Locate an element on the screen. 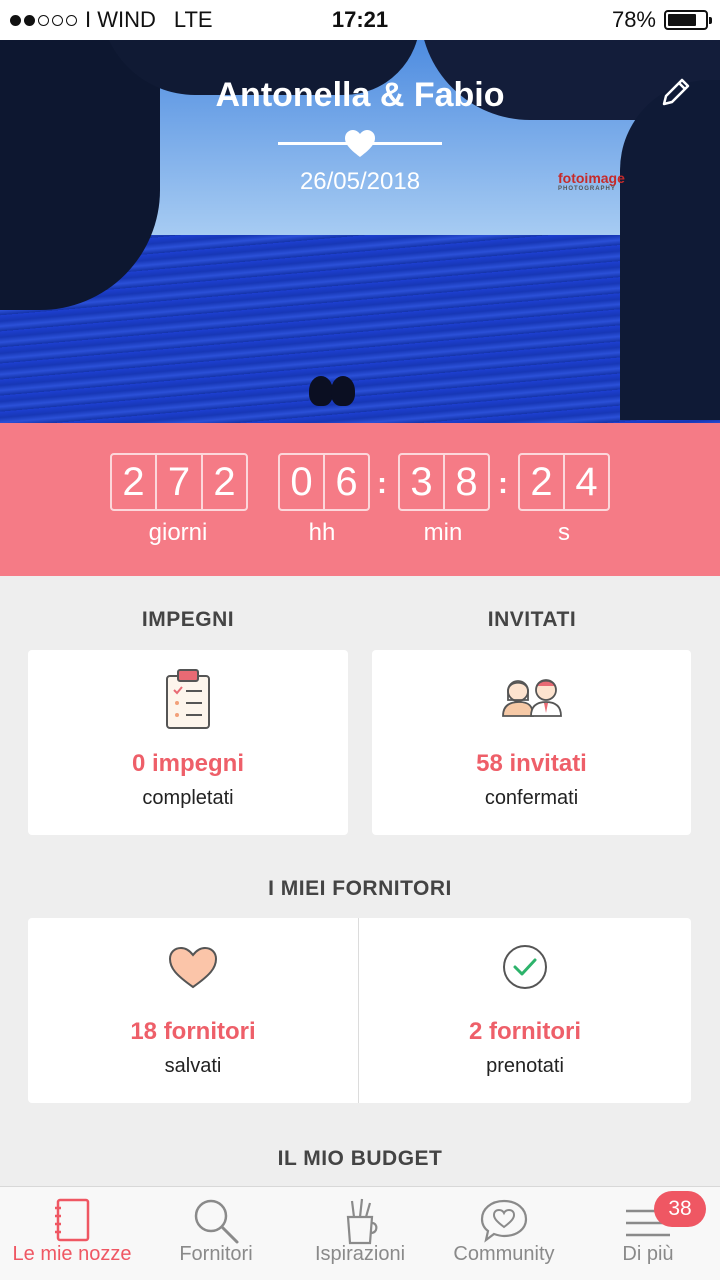  check-circle-icon is located at coordinates (525, 967).